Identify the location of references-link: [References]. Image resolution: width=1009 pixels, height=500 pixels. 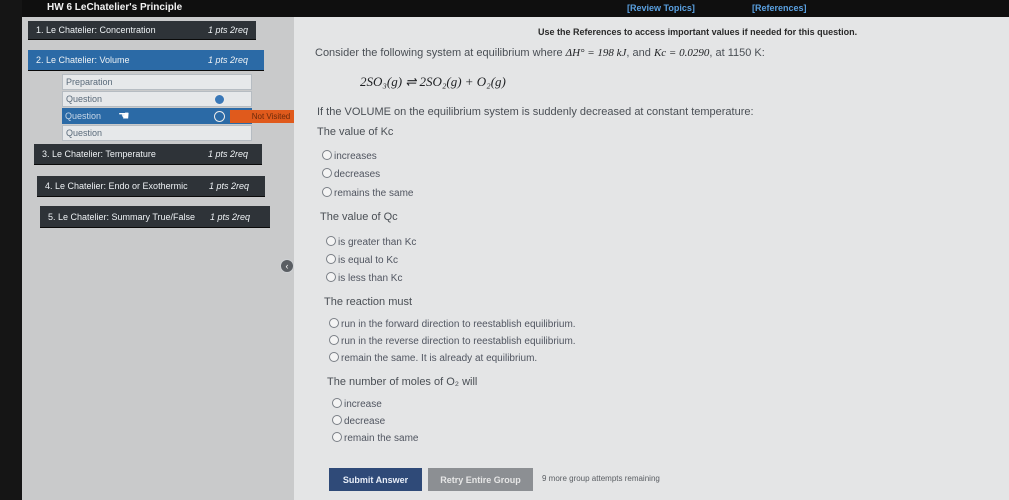
(779, 8).